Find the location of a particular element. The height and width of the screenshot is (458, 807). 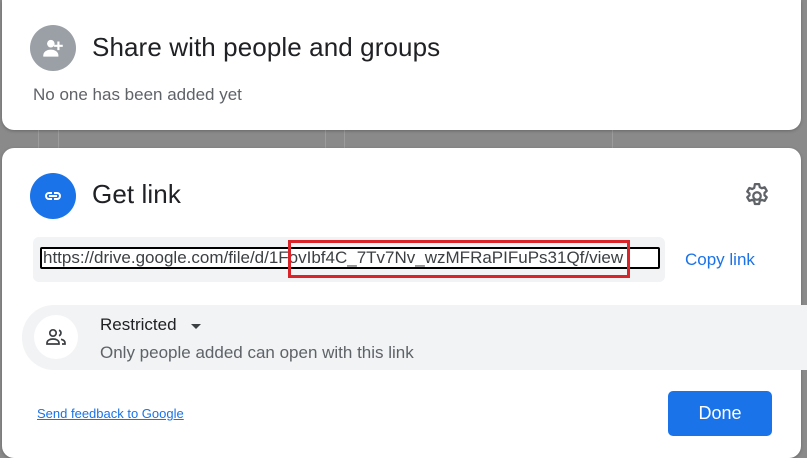

access-level-dropdown: Restricted is located at coordinates (150, 325).